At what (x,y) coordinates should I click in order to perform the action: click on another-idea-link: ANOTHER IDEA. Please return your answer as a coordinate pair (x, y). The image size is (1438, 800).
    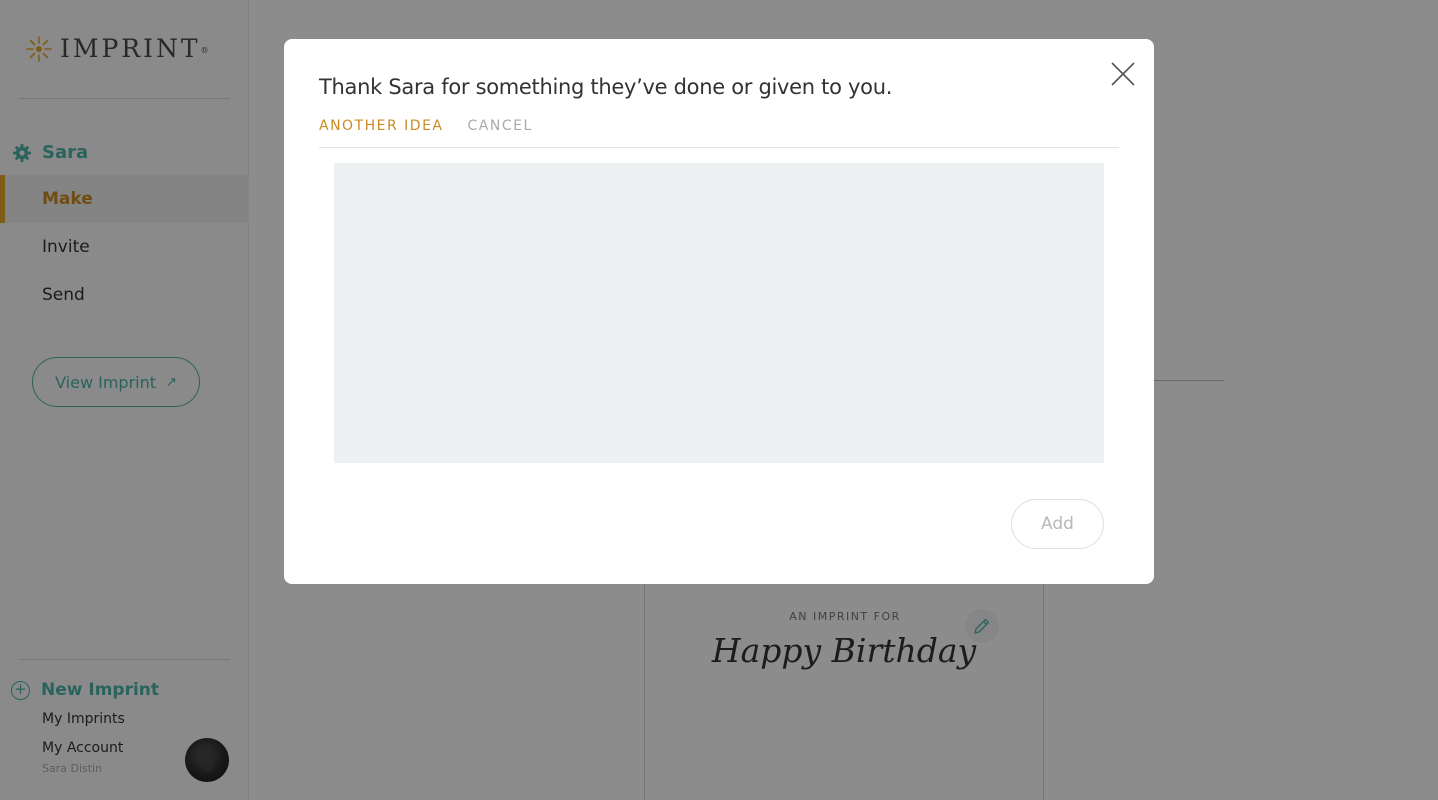
    Looking at the image, I should click on (381, 126).